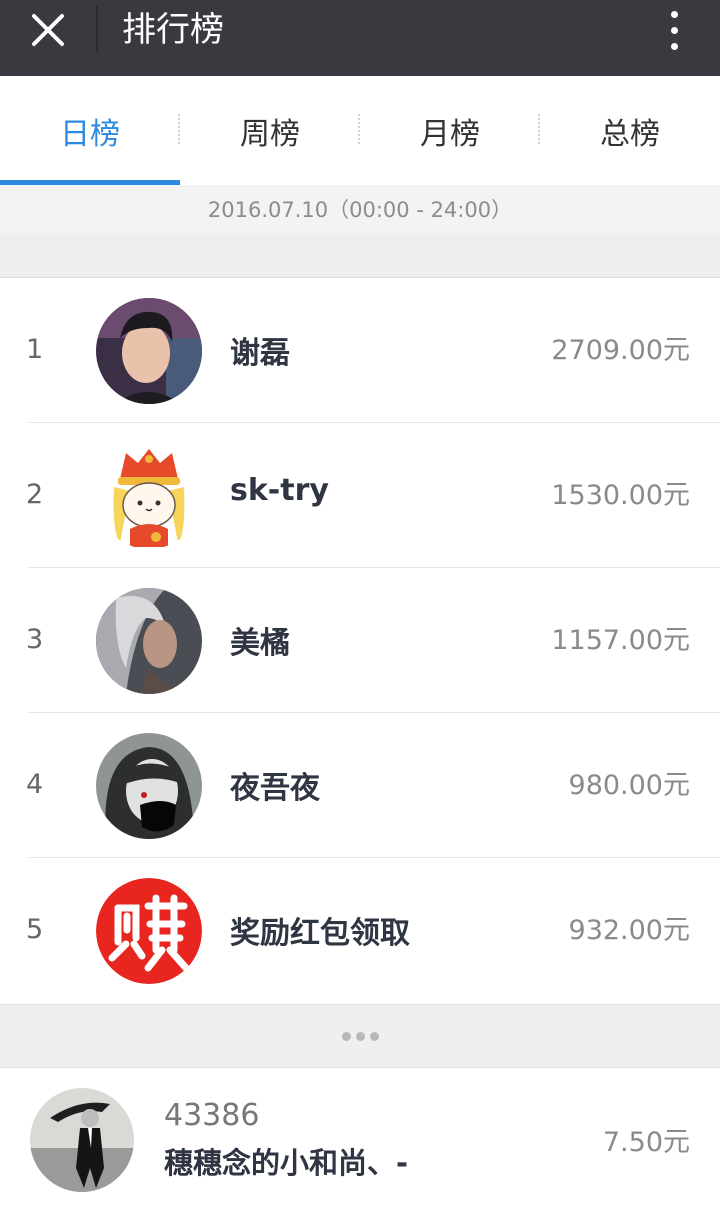  What do you see at coordinates (620, 640) in the screenshot?
I see `amount: 1157.00元` at bounding box center [620, 640].